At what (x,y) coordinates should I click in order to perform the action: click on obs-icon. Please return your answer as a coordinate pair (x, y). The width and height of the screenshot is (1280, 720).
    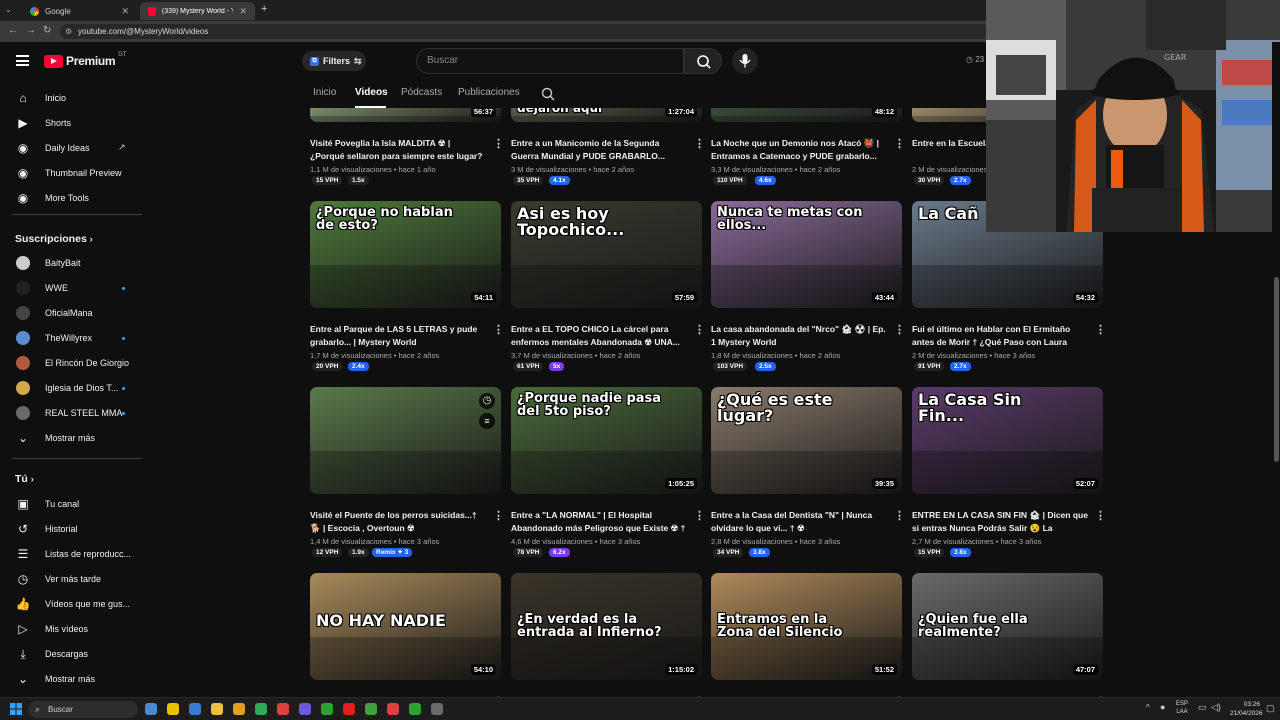
    Looking at the image, I should click on (437, 709).